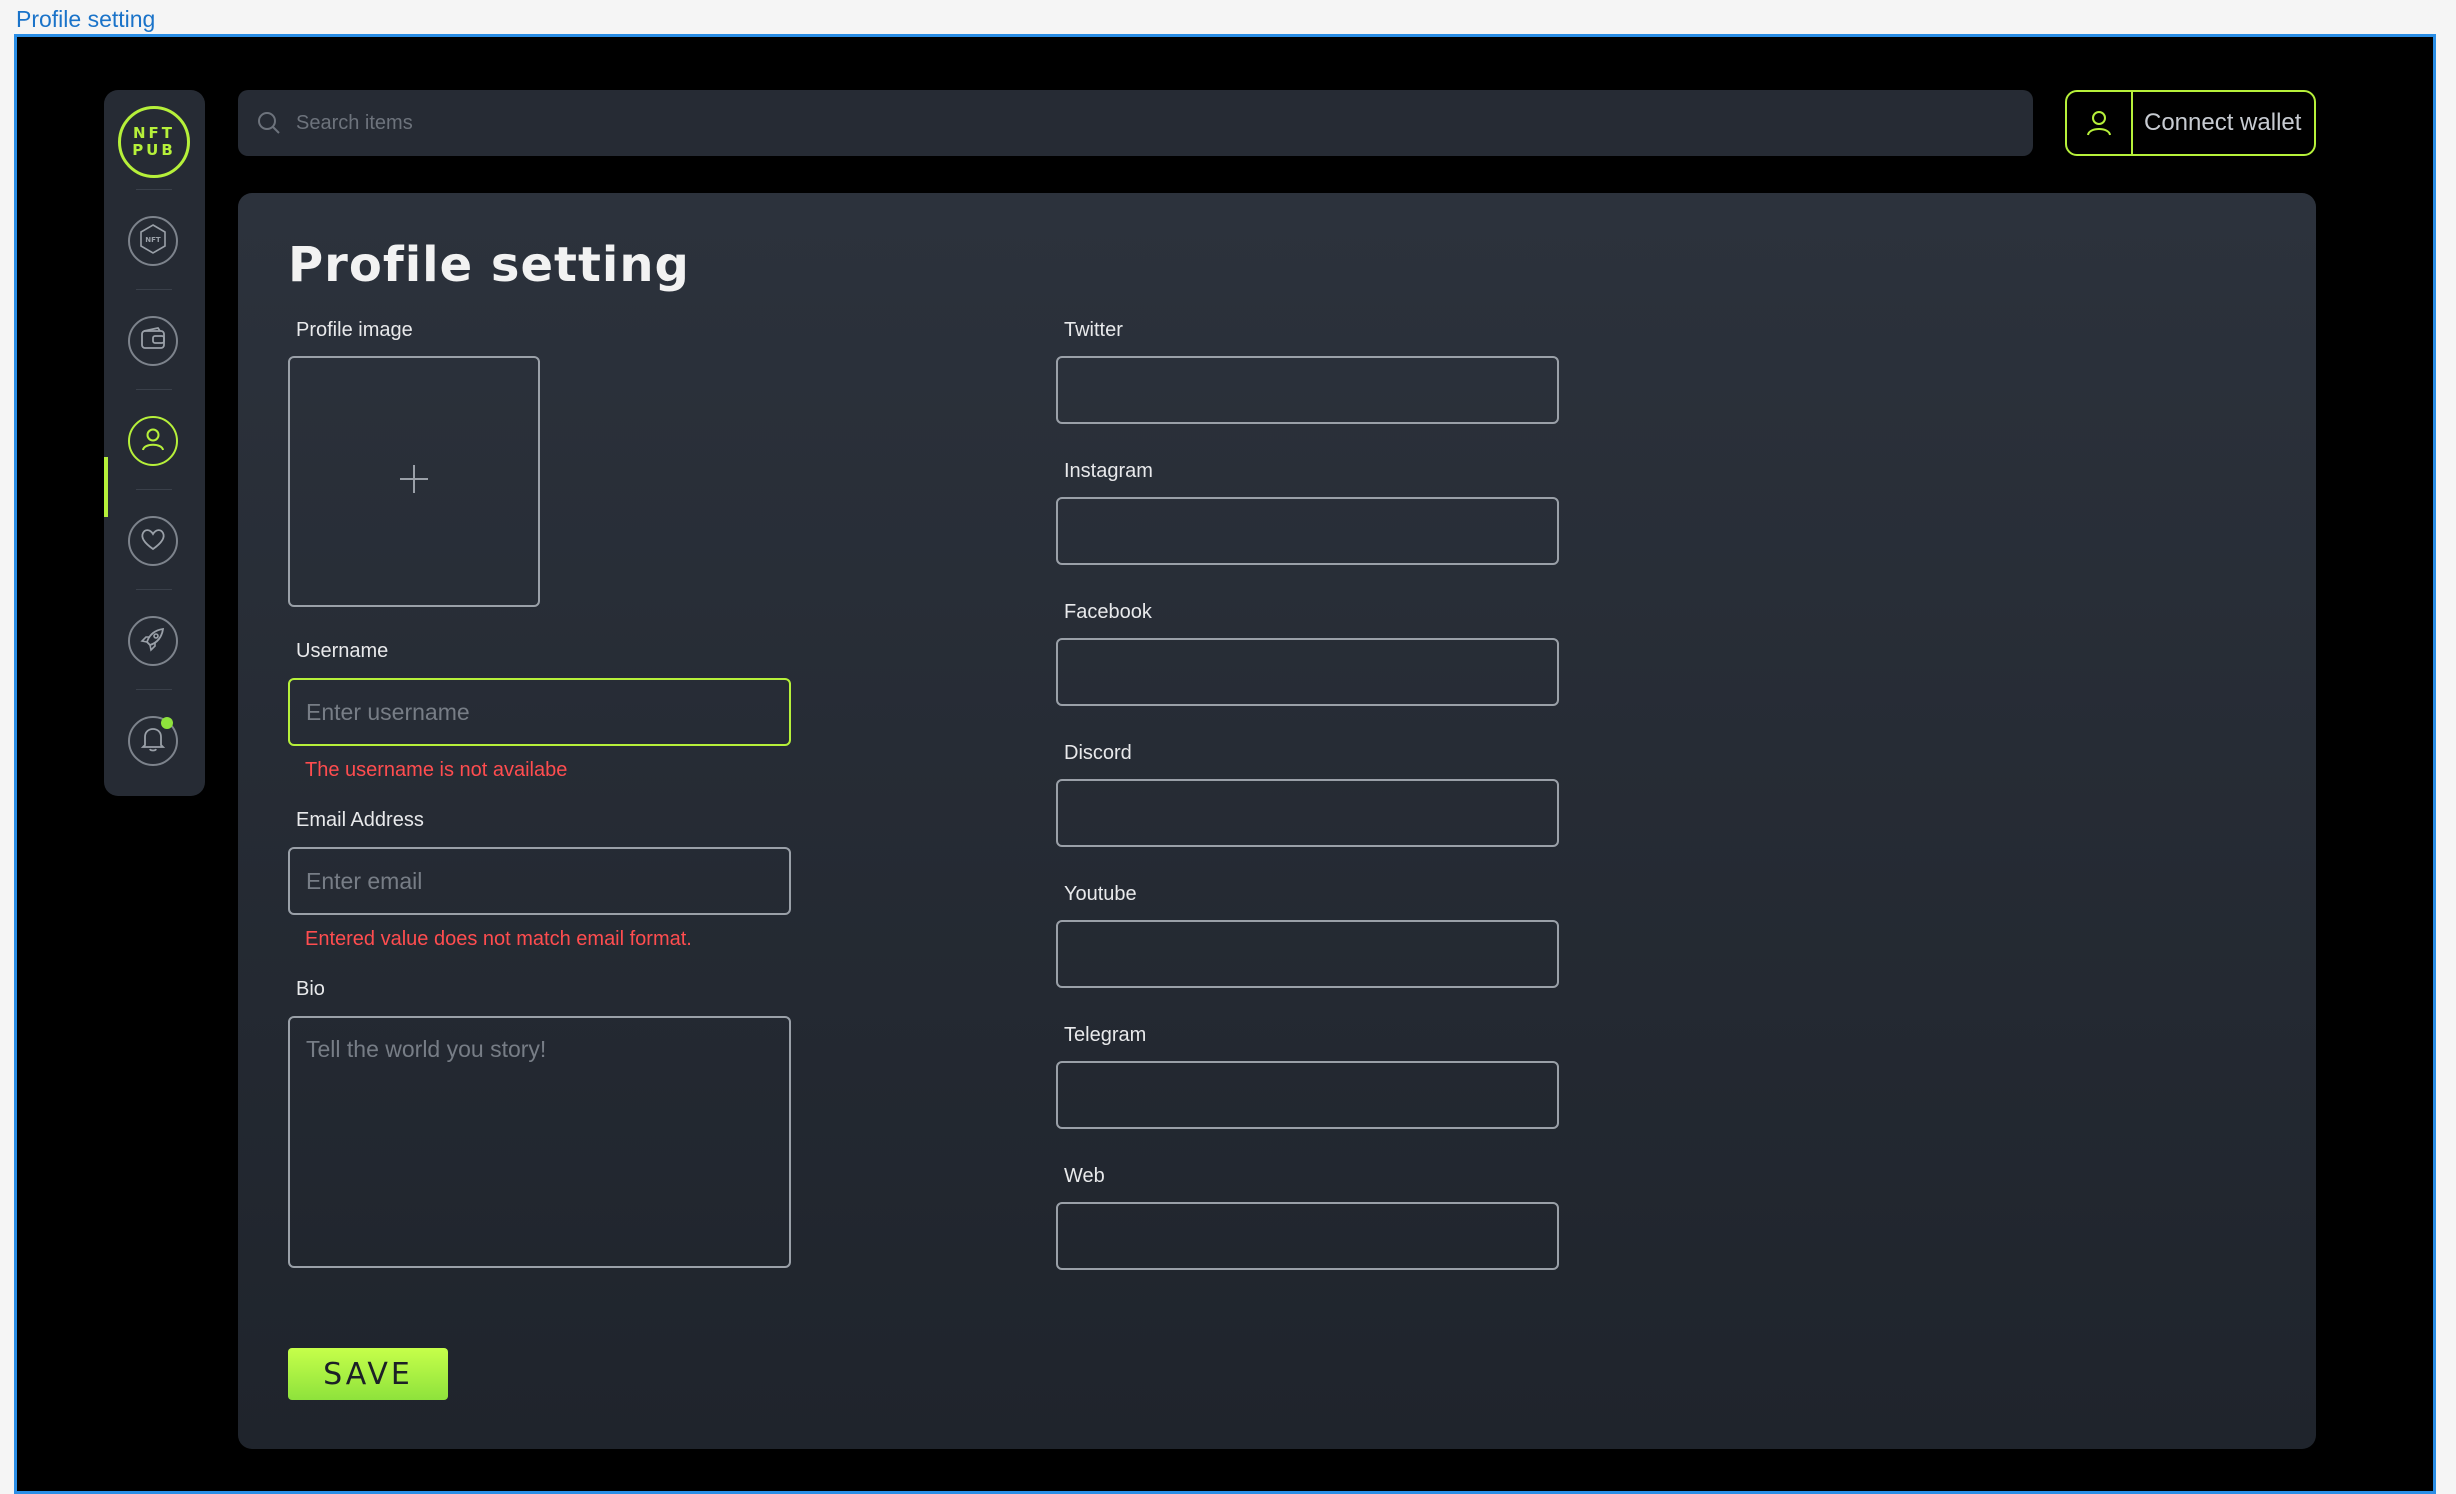 The height and width of the screenshot is (1494, 2456). I want to click on sidebar: NFT PUB NFT, so click(154, 443).